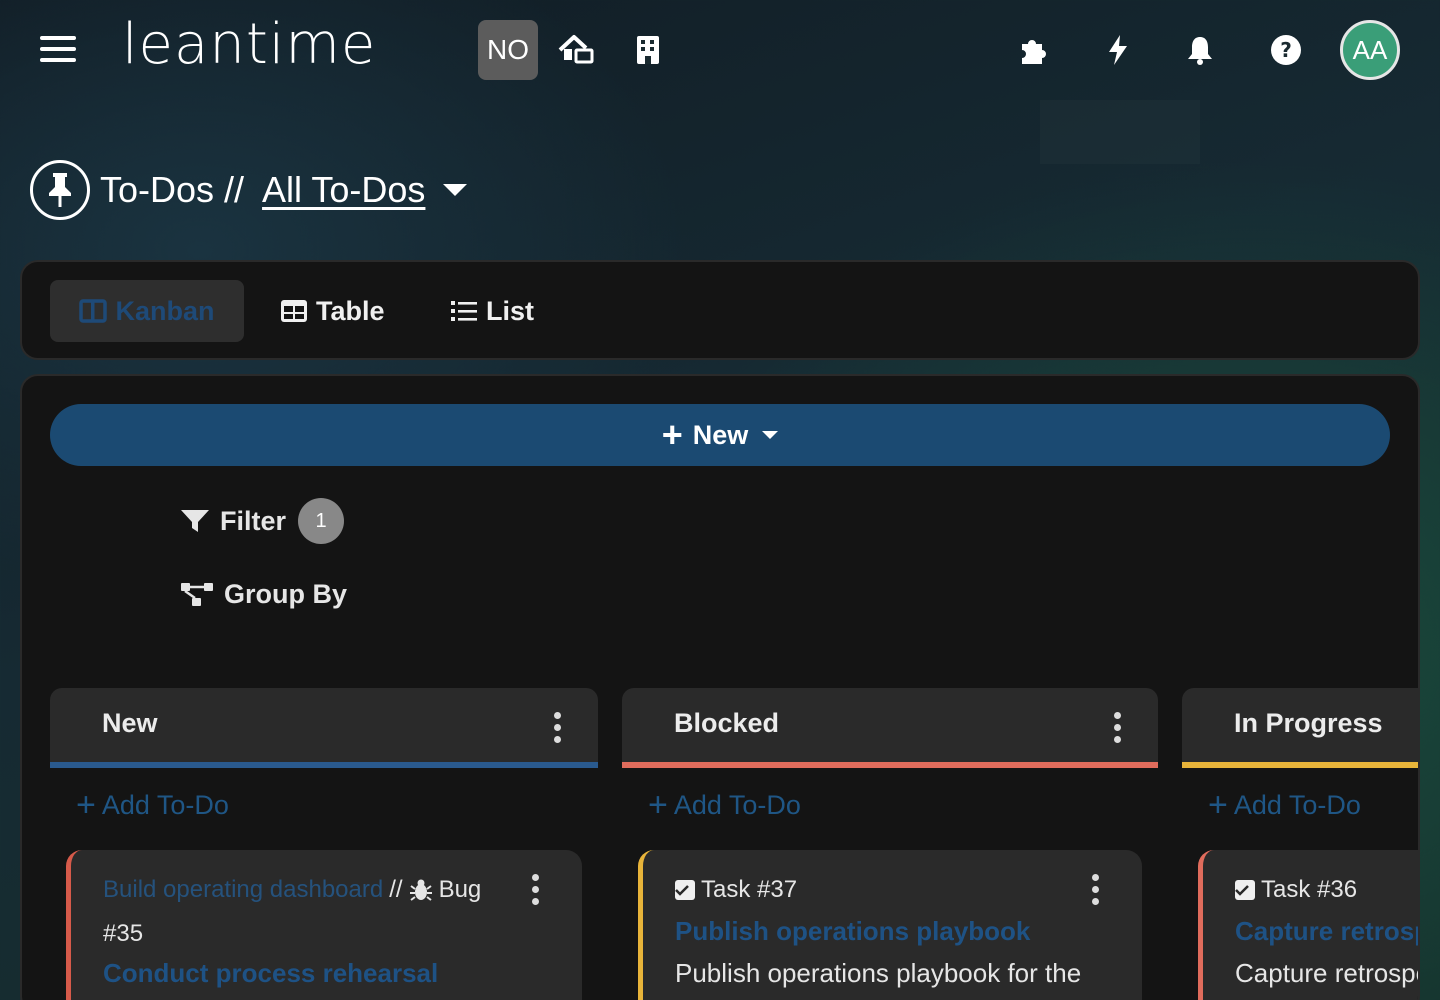 Image resolution: width=1440 pixels, height=1000 pixels. I want to click on column-header: Blocked, so click(890, 728).